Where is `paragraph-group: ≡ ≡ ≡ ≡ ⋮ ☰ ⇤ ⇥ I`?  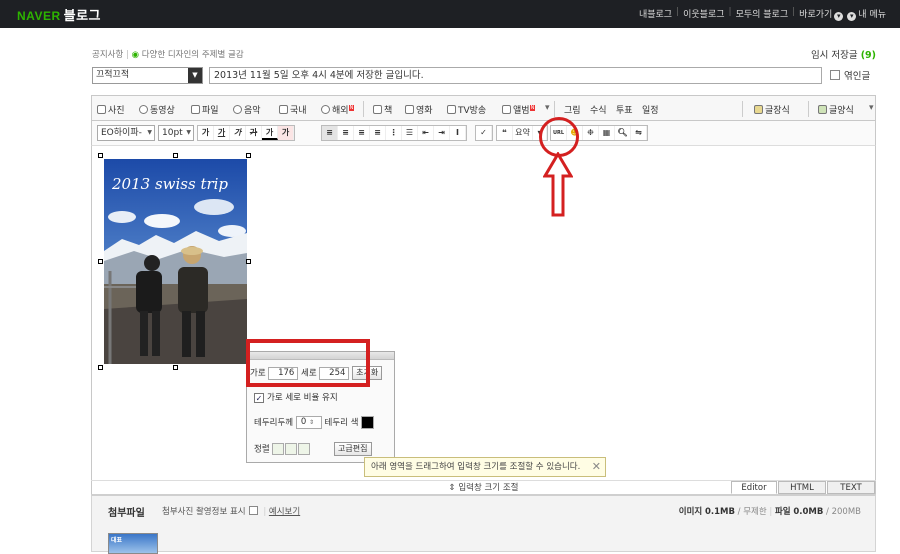 paragraph-group: ≡ ≡ ≡ ≡ ⋮ ☰ ⇤ ⇥ I is located at coordinates (394, 133).